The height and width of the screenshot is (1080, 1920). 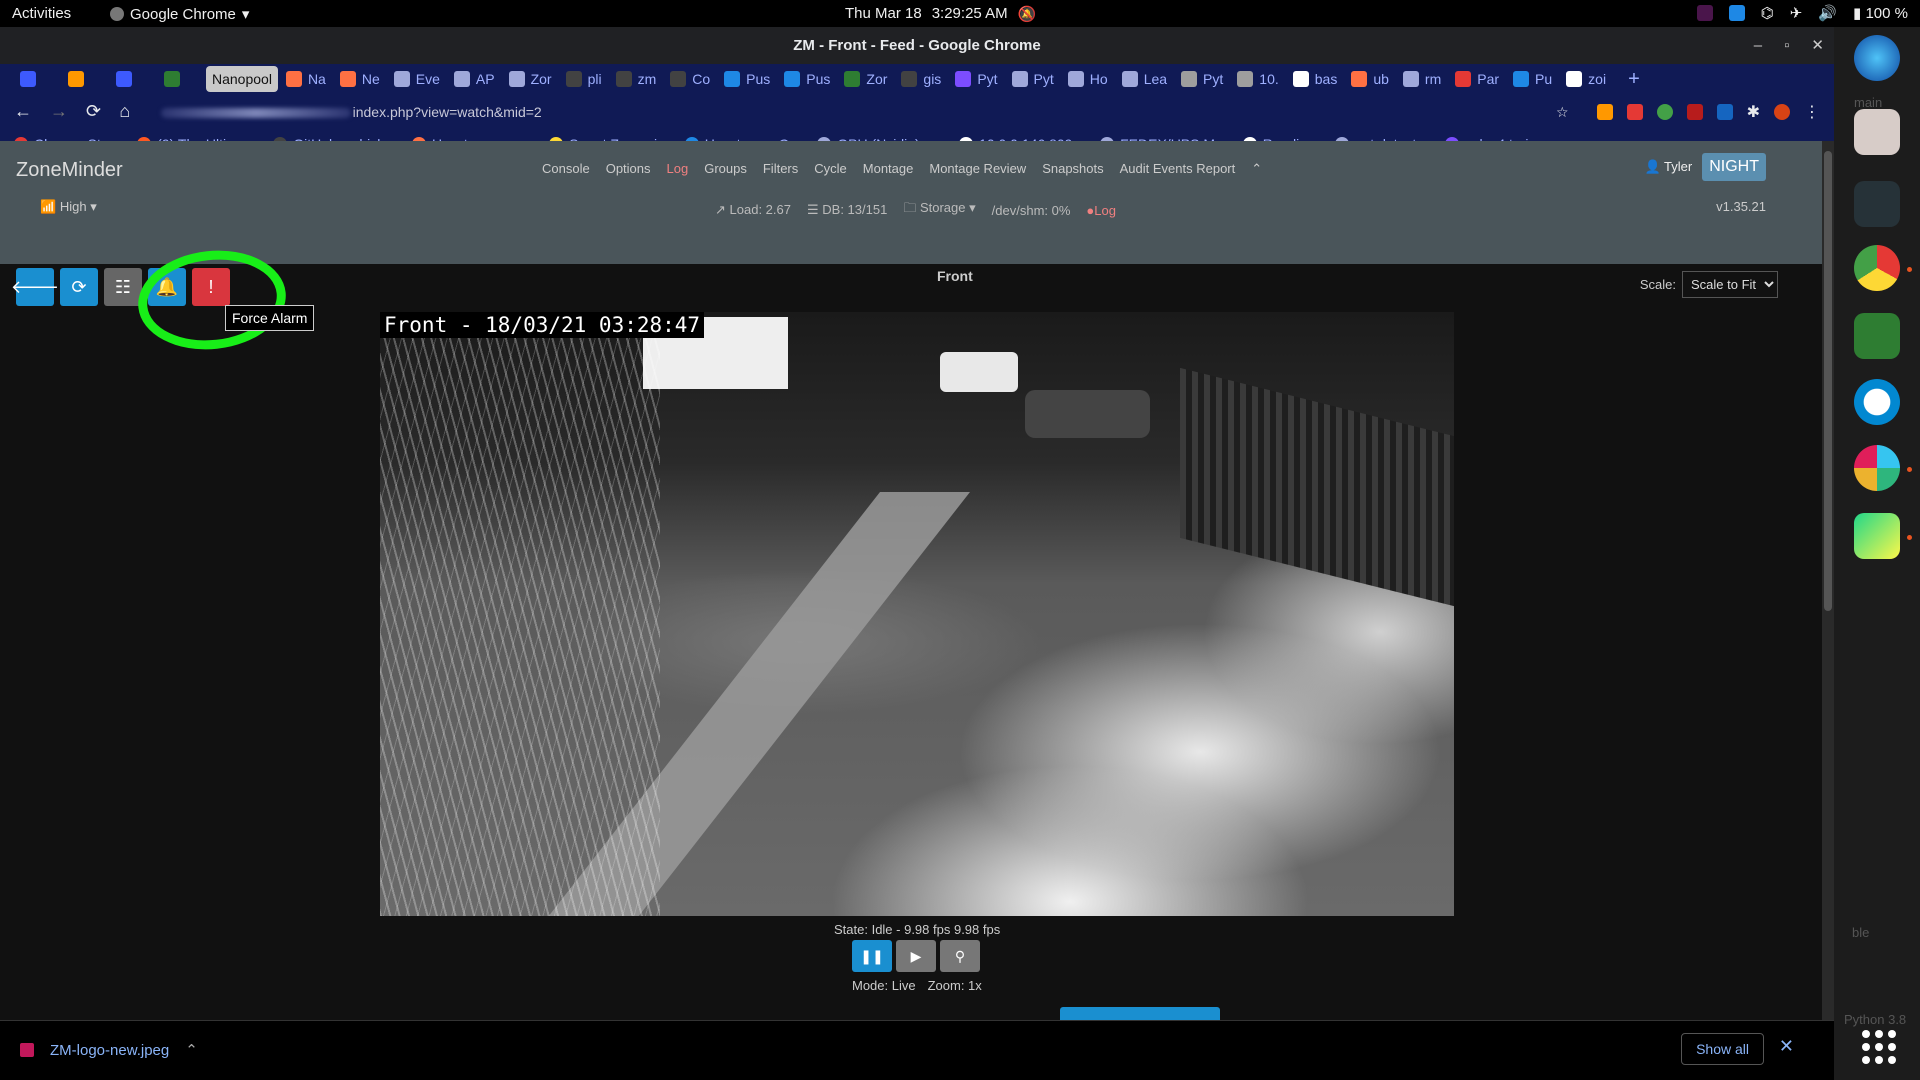 What do you see at coordinates (1782, 111) in the screenshot?
I see `profile-avatar` at bounding box center [1782, 111].